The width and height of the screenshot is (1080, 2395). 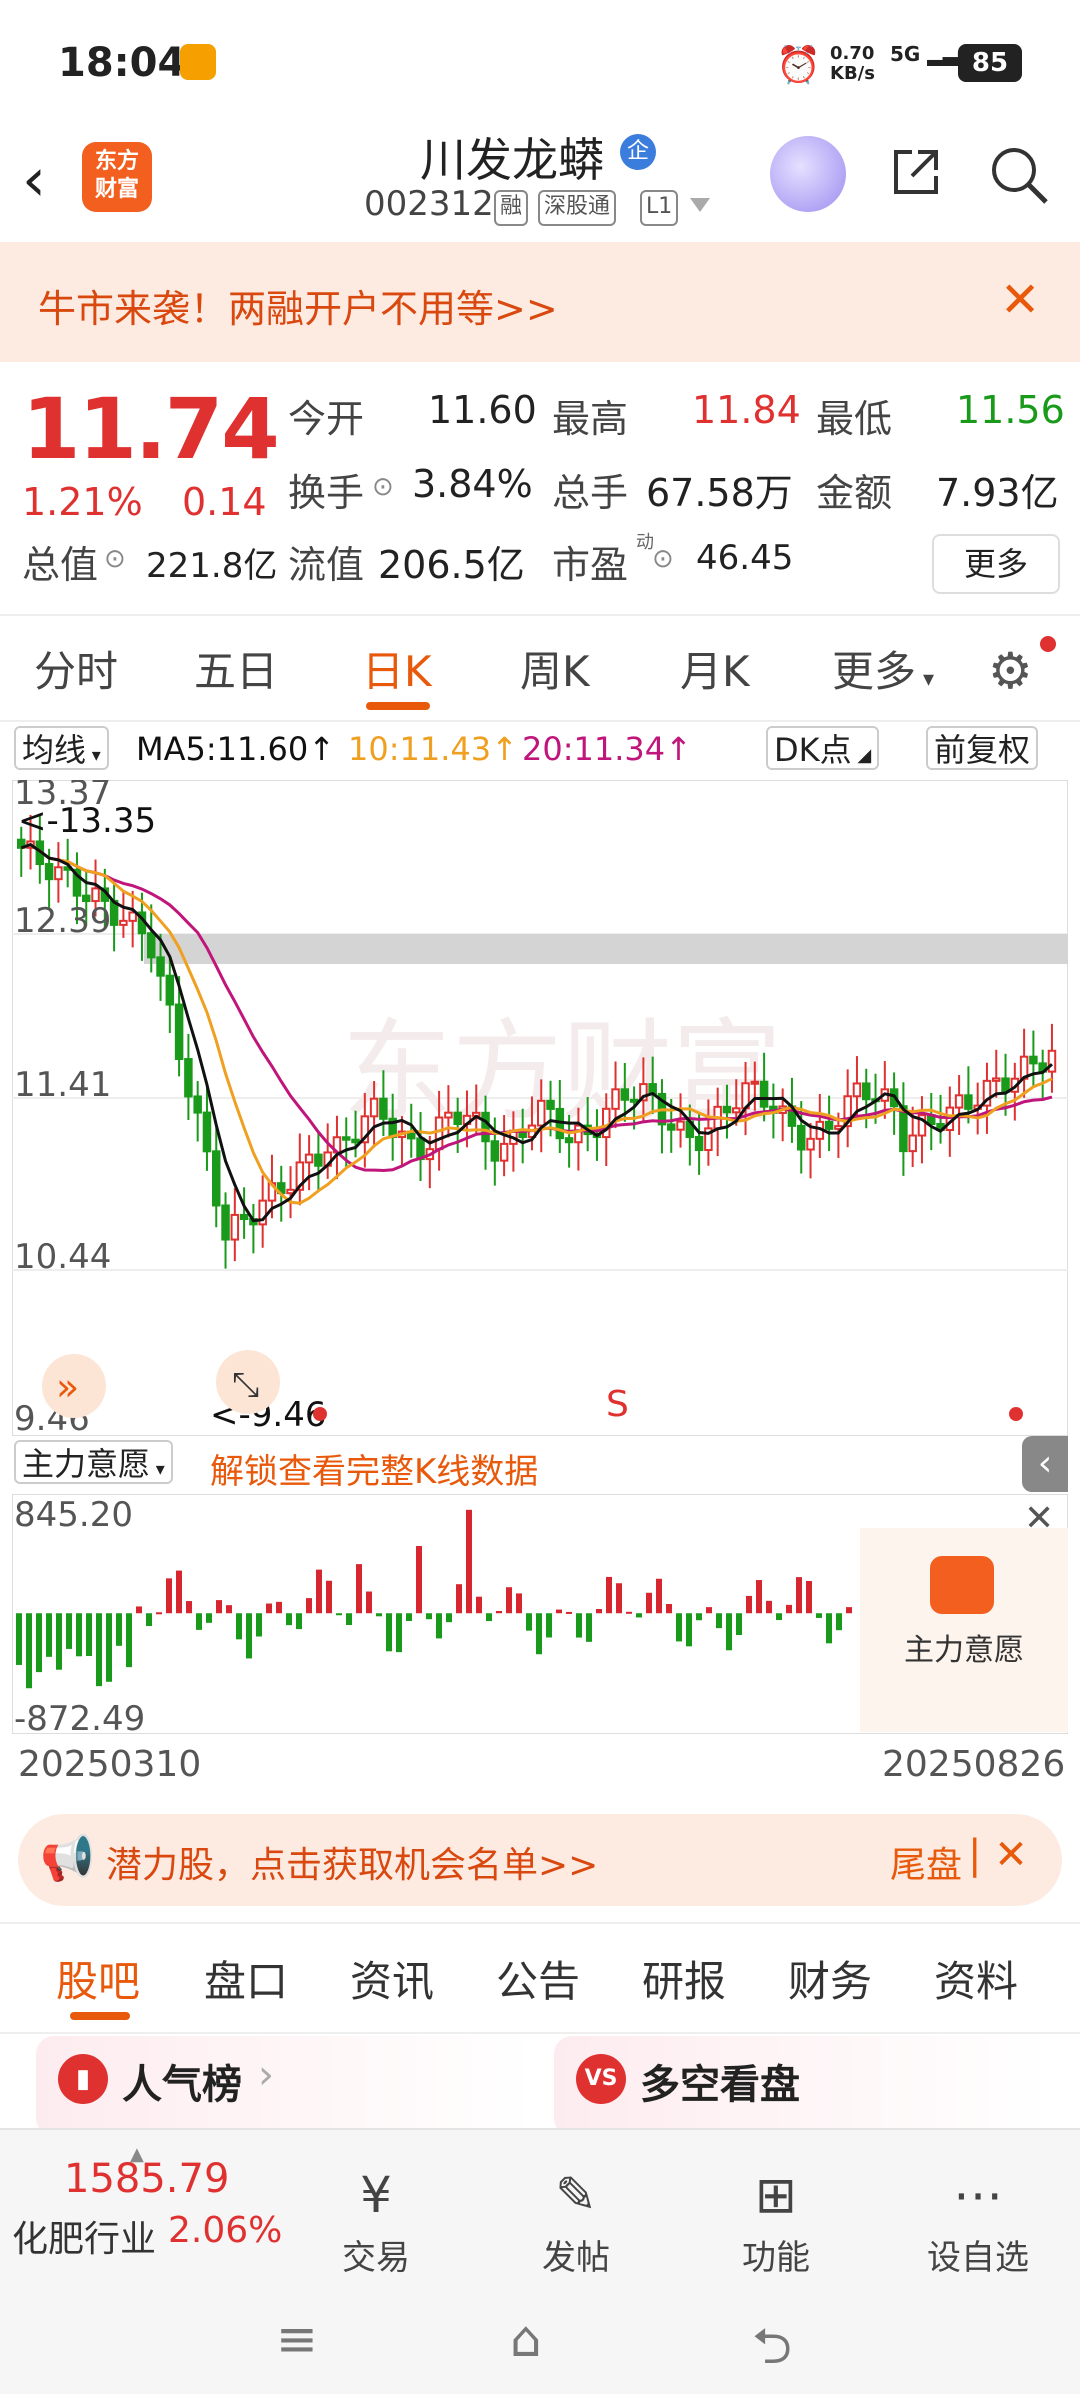 I want to click on back-arrow-icon: ‹, so click(x=34, y=180).